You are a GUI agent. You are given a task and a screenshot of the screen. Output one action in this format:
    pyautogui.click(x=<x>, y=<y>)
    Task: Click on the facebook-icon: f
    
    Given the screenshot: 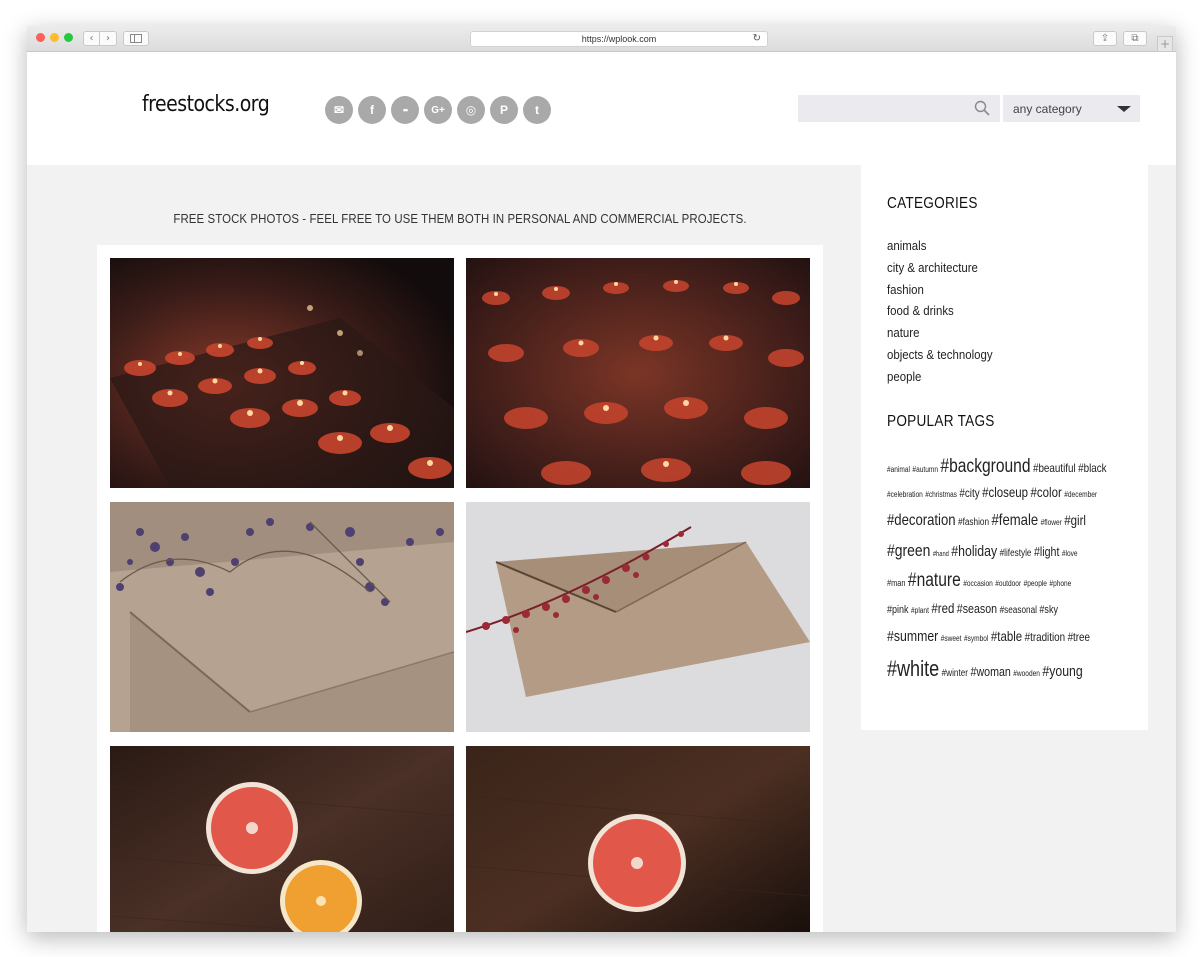 What is the action you would take?
    pyautogui.click(x=372, y=110)
    